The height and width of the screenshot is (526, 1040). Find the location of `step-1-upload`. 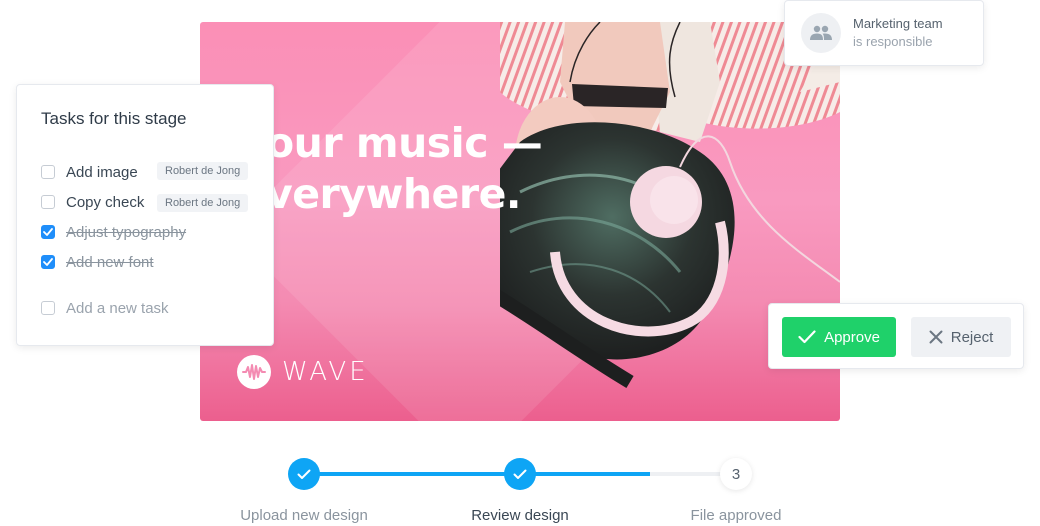

step-1-upload is located at coordinates (304, 474).